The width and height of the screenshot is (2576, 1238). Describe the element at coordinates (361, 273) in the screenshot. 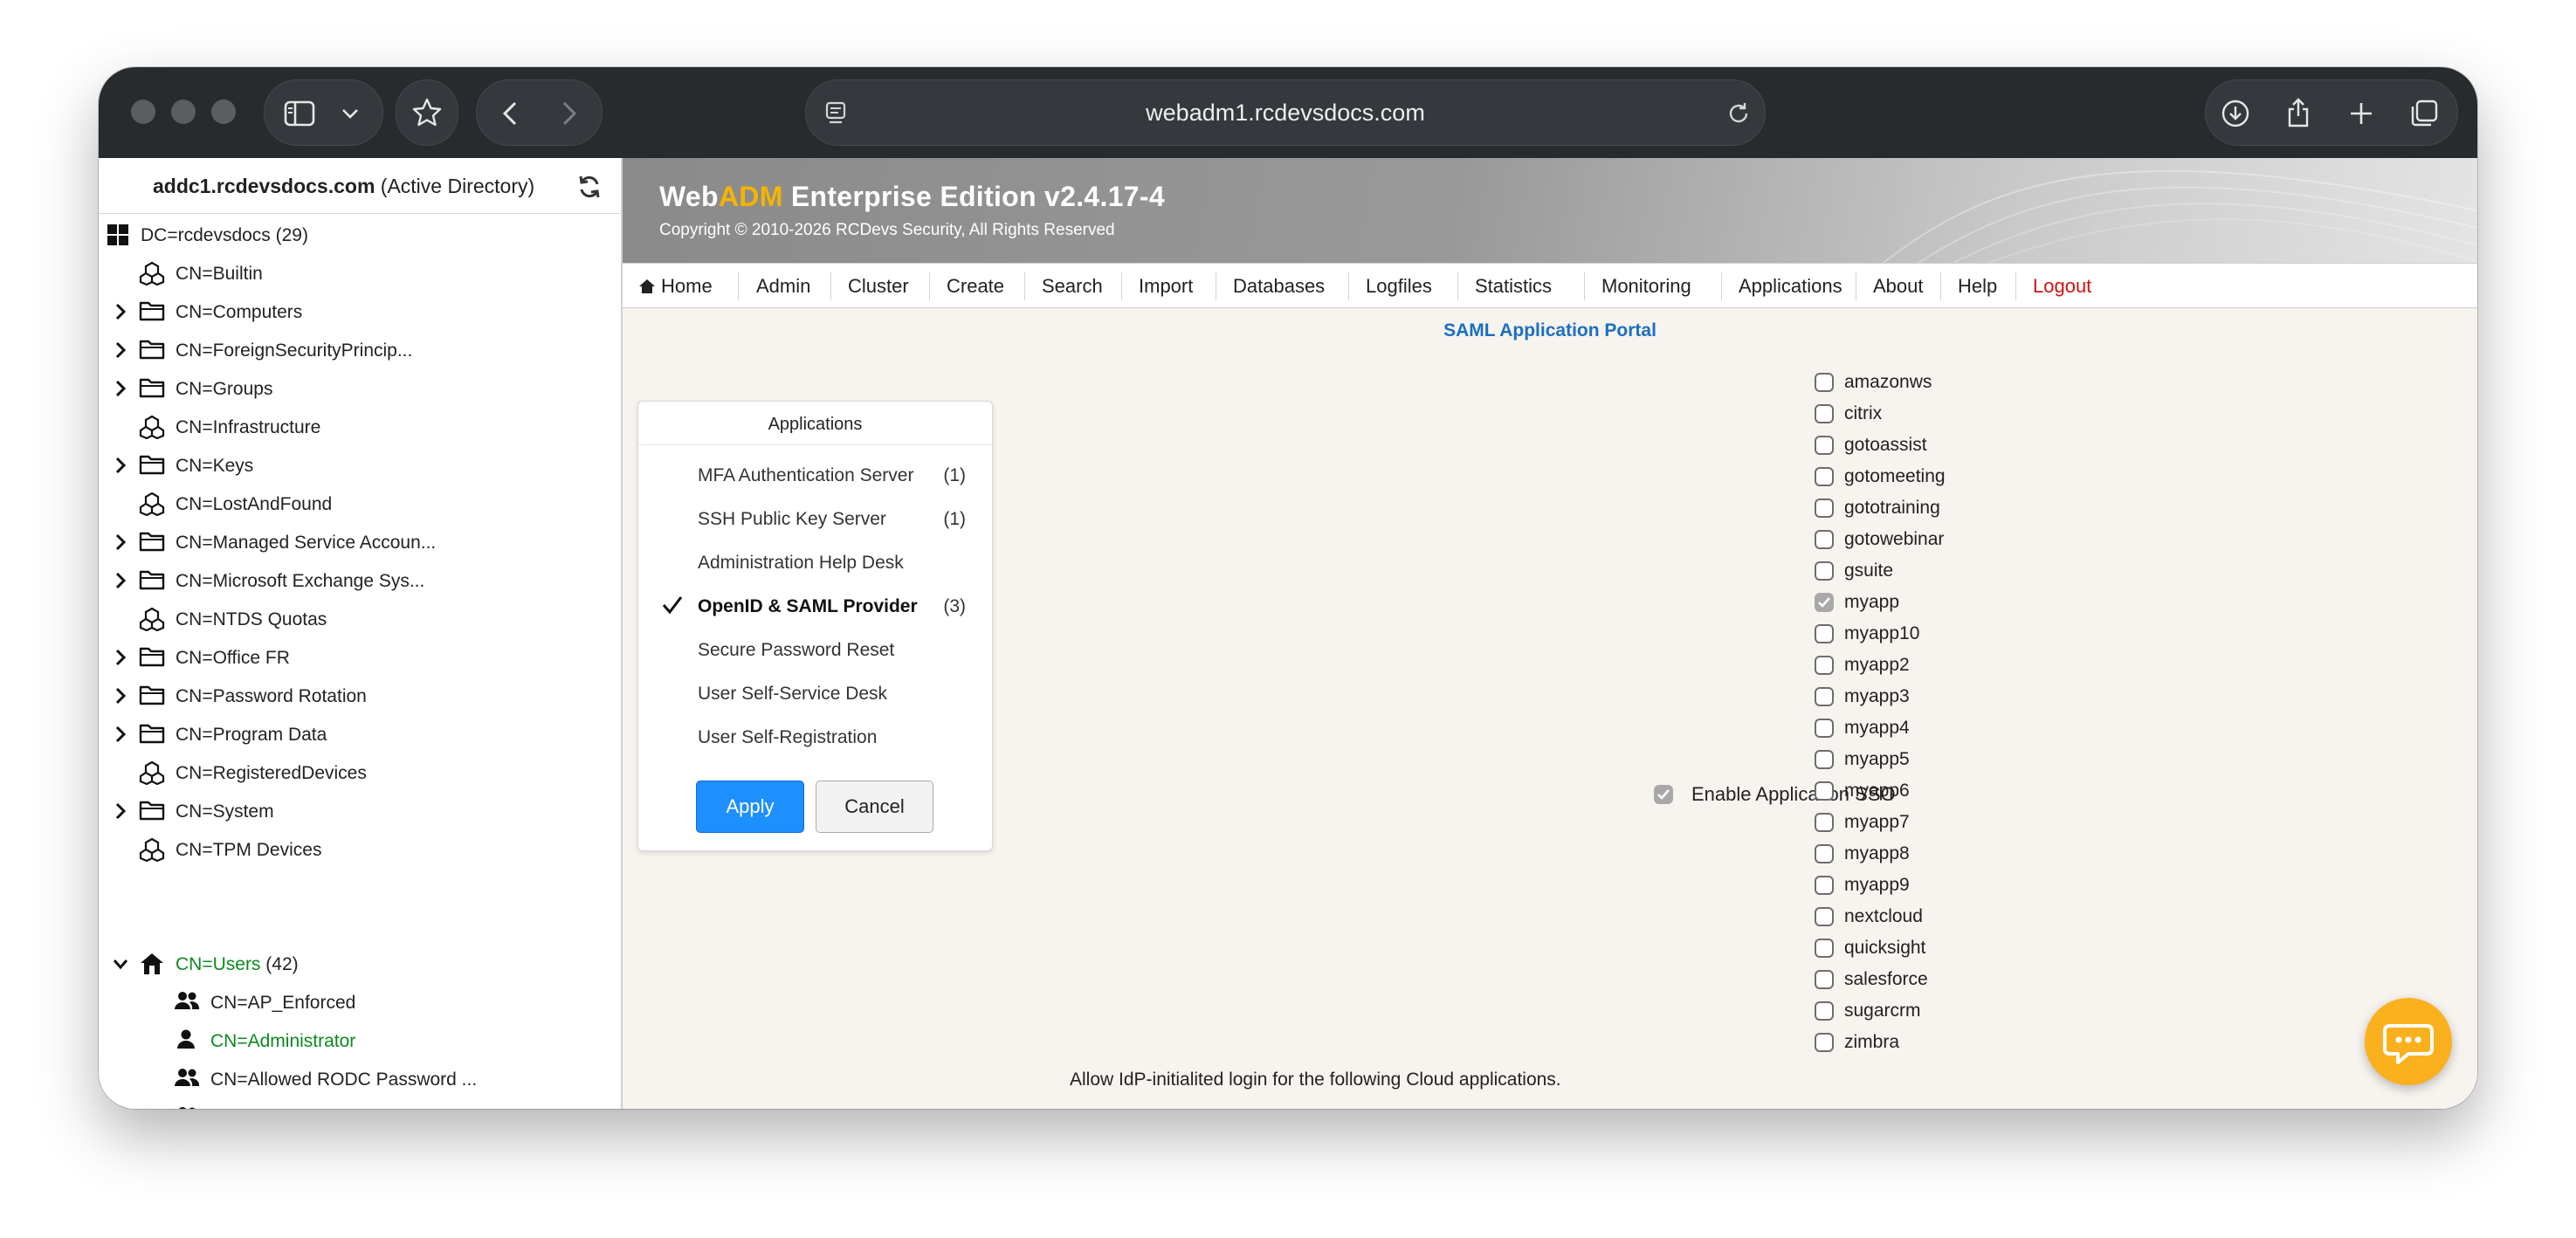

I see `tree-item: CN=Builtin` at that location.